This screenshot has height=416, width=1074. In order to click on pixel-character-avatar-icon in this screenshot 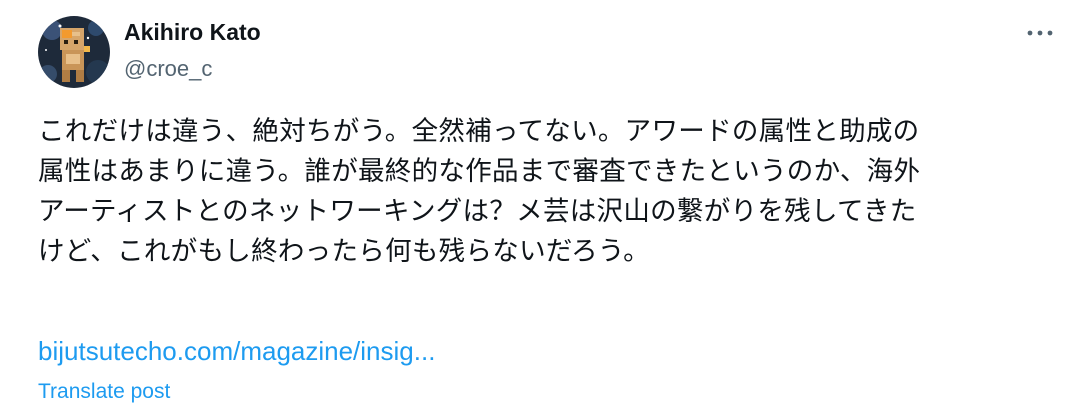, I will do `click(74, 52)`.